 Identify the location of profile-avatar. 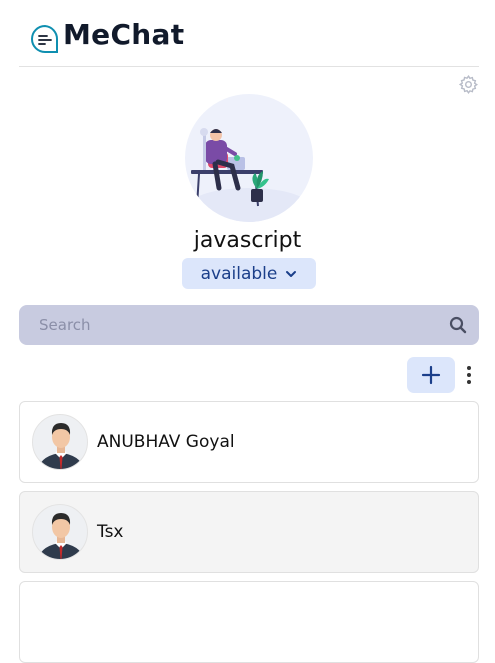
(249, 158).